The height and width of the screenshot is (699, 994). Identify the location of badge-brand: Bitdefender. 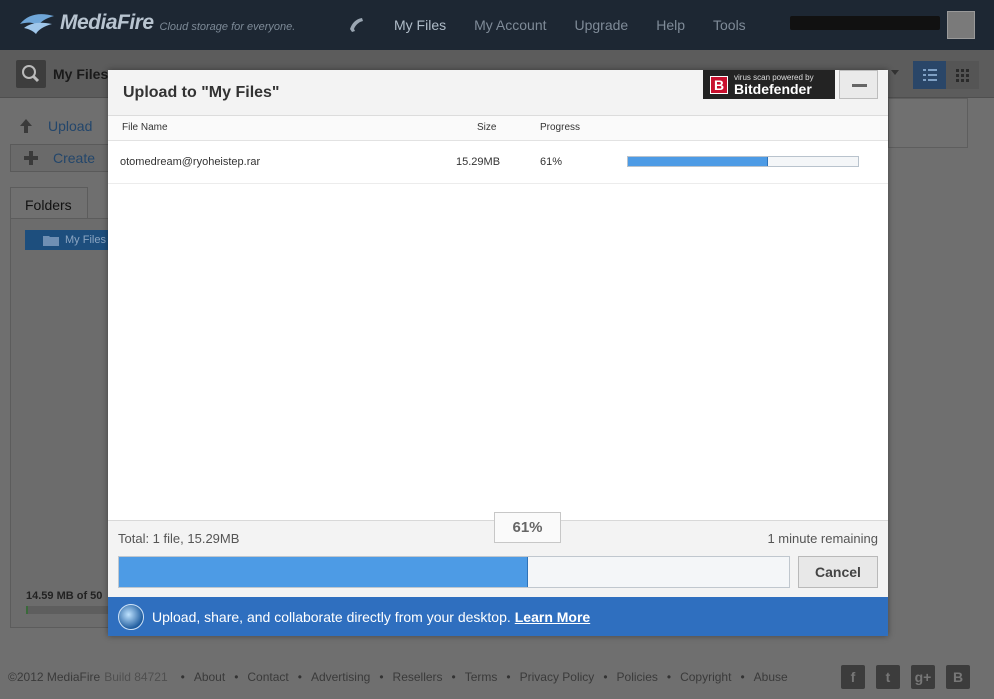
(773, 88).